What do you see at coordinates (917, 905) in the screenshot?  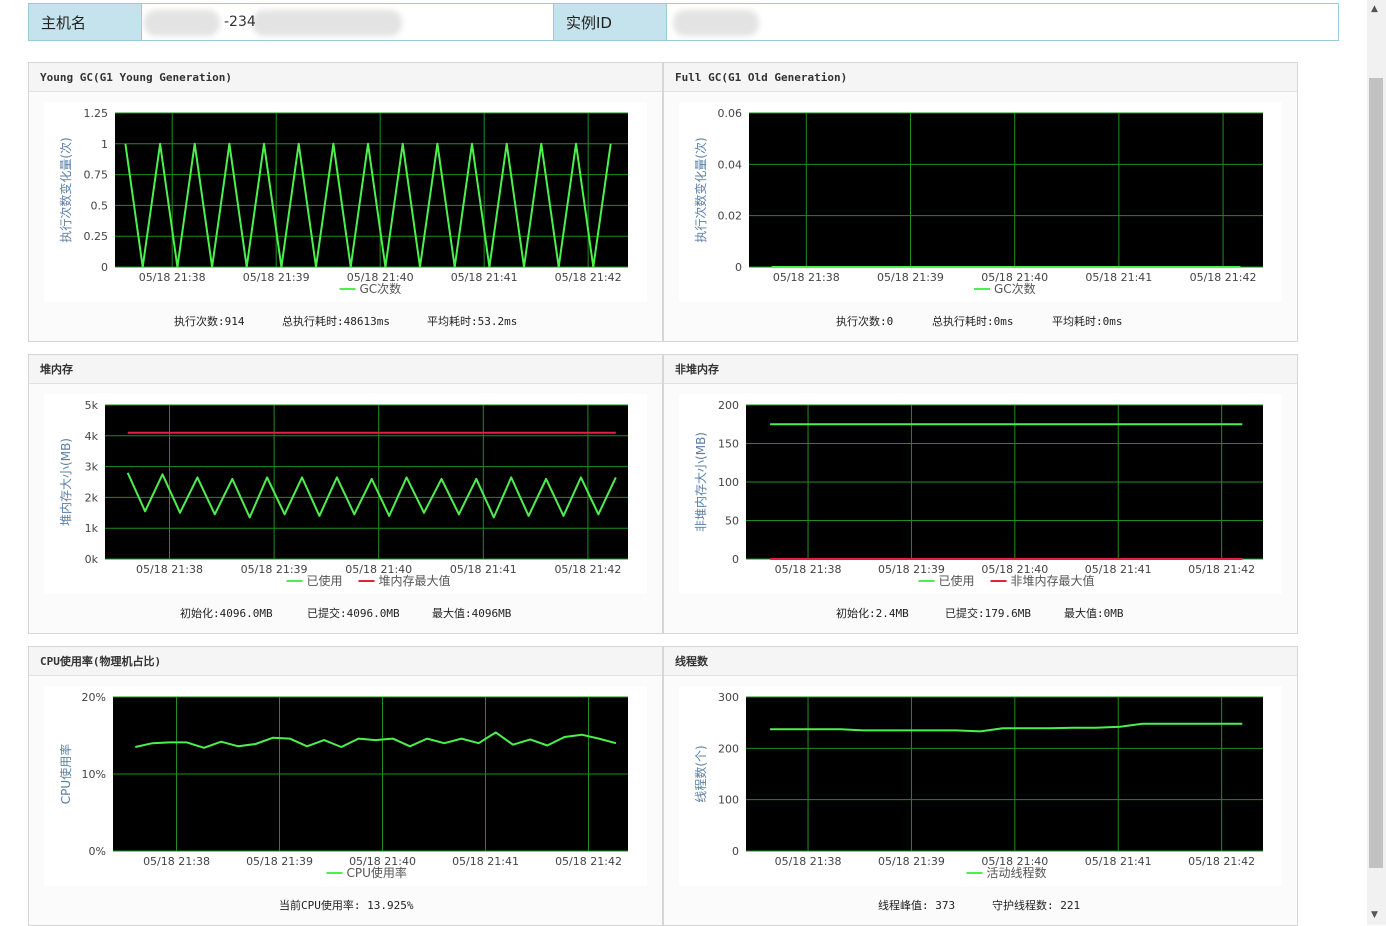 I see `stat-thread-peak: 线程峰值: 373` at bounding box center [917, 905].